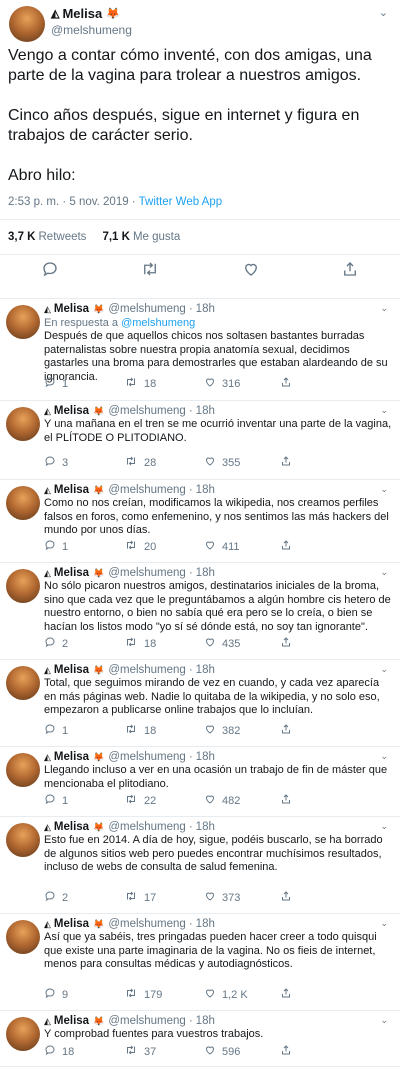  Describe the element at coordinates (181, 202) in the screenshot. I see `source-app-link: Twitter Web App` at that location.